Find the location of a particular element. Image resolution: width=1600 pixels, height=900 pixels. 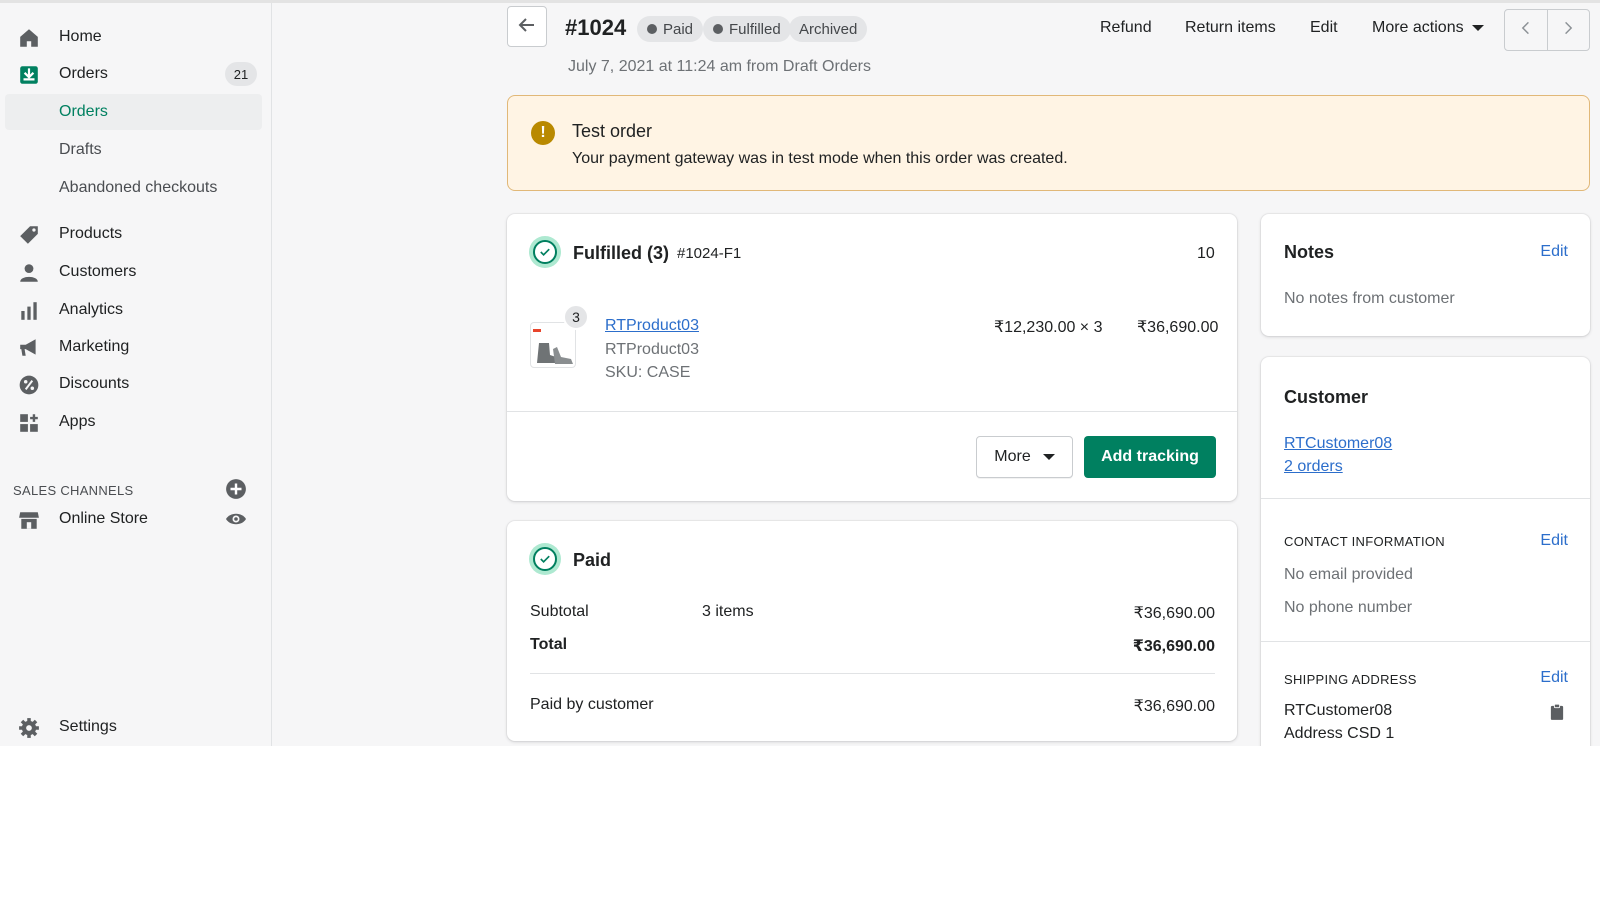

previous-order-button is located at coordinates (1526, 30).